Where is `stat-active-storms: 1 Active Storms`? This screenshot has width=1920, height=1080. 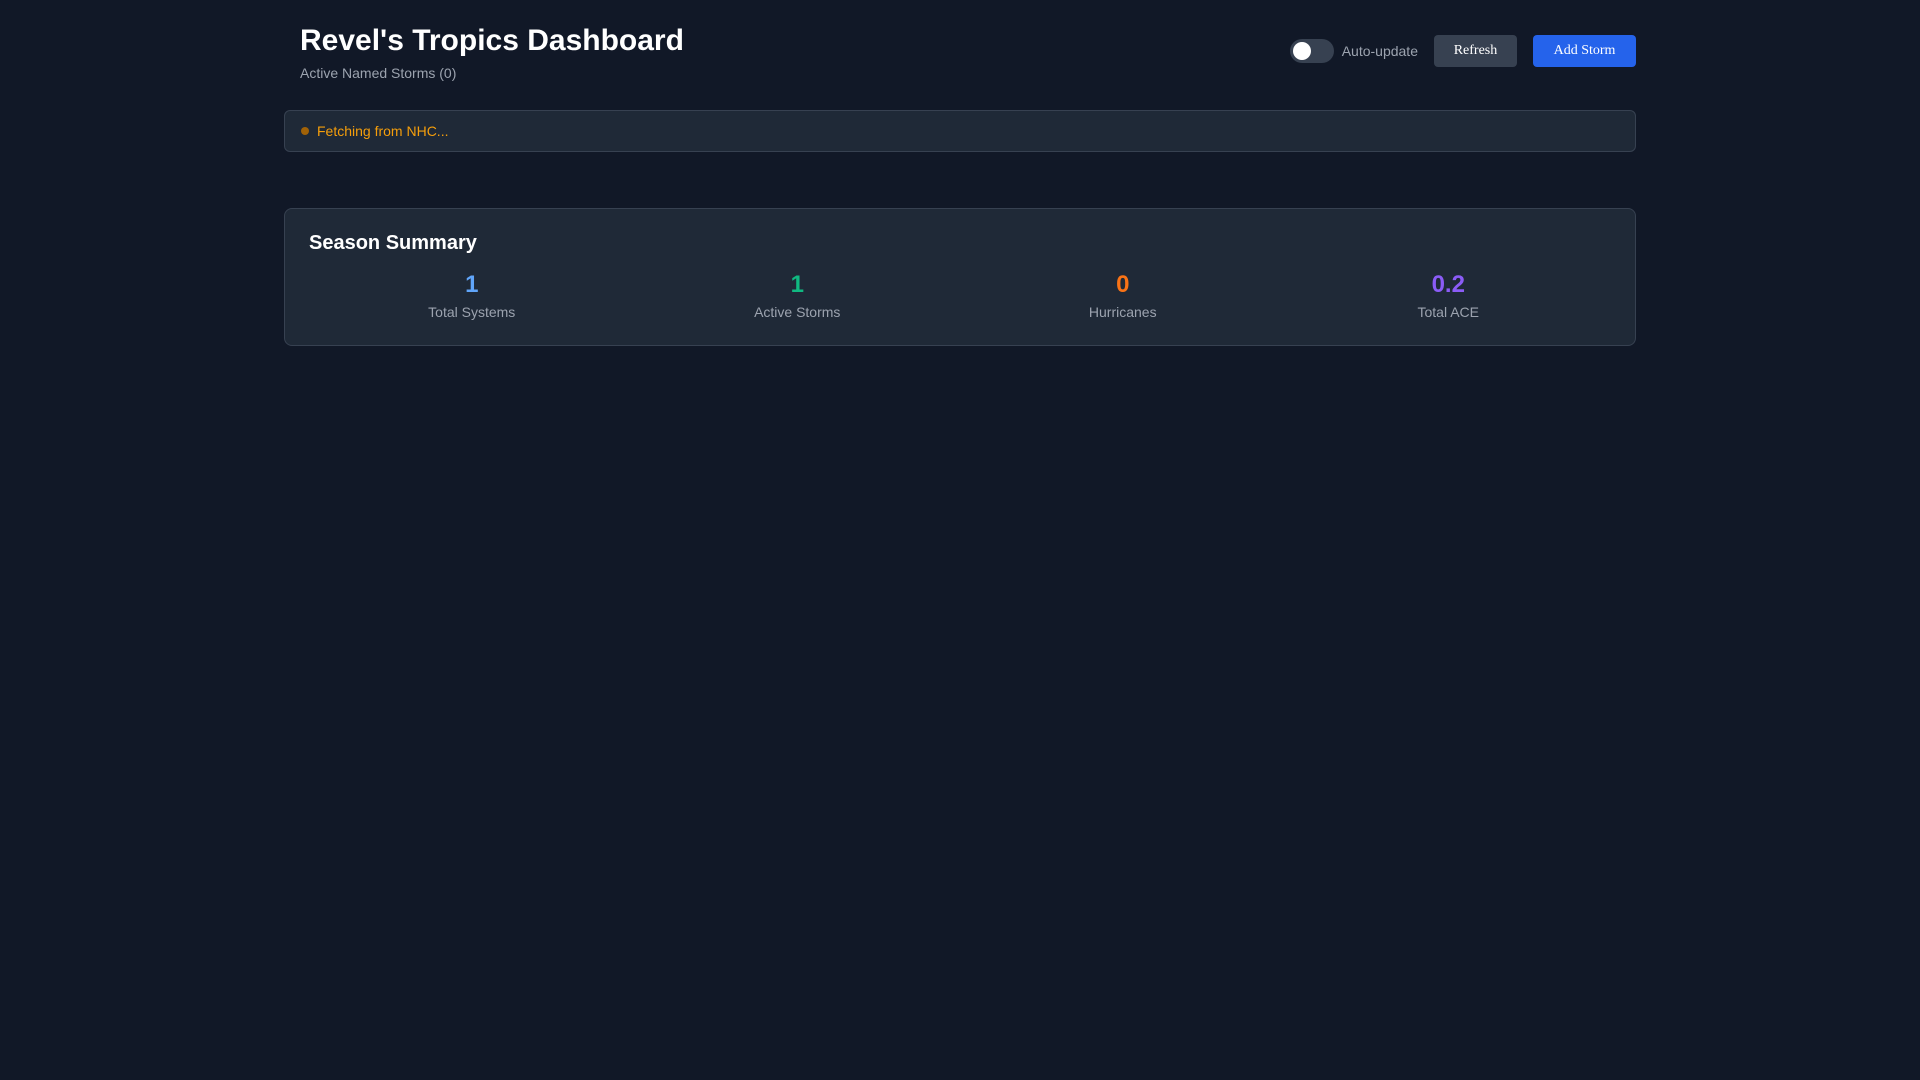 stat-active-storms: 1 Active Storms is located at coordinates (798, 296).